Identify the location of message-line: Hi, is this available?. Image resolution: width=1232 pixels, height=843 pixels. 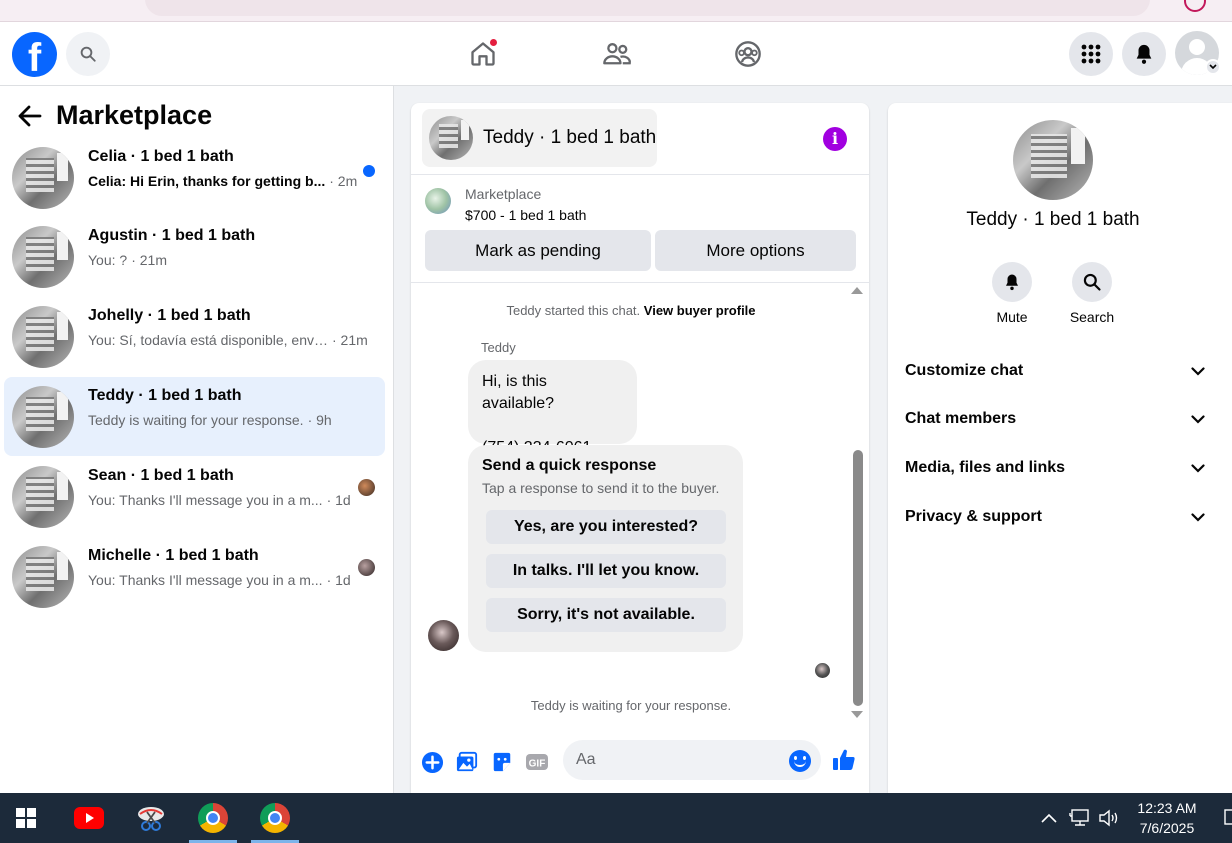
(518, 392).